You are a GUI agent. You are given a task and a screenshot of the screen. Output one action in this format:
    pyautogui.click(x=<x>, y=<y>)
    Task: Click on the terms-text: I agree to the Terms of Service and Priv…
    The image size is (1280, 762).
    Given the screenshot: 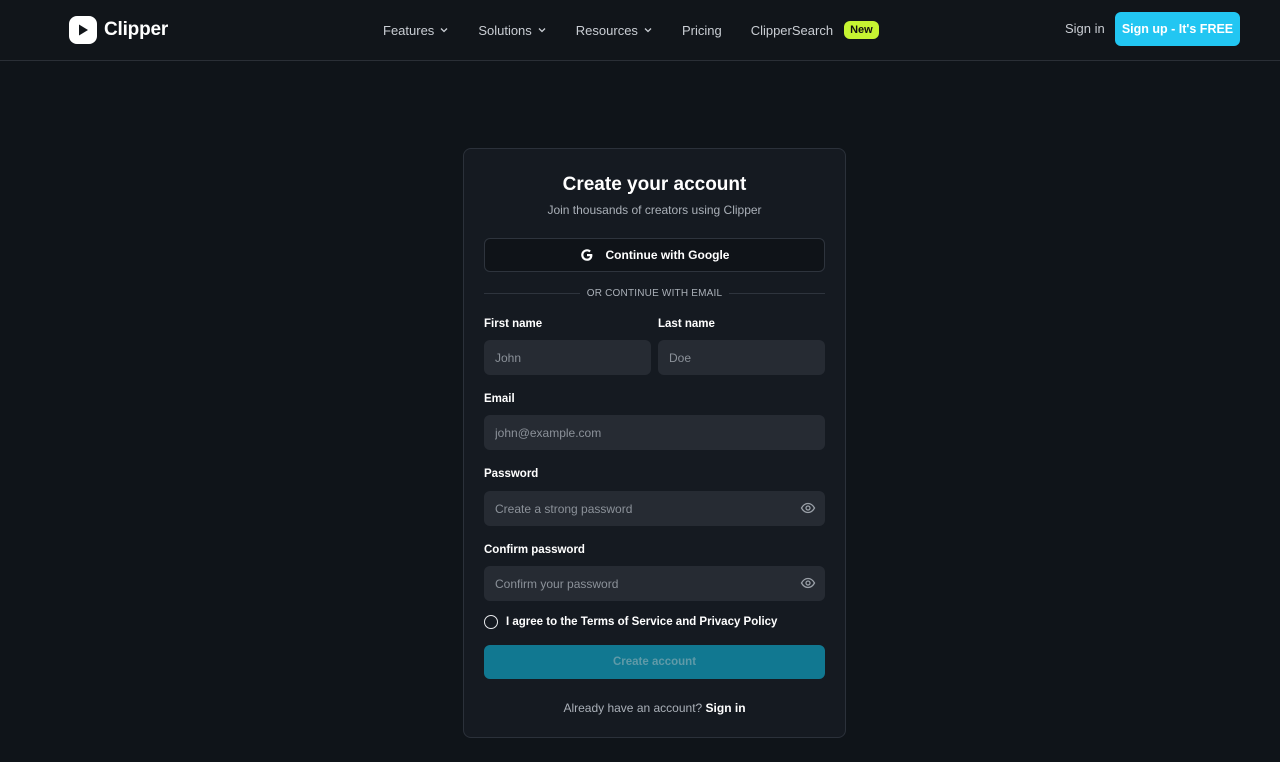 What is the action you would take?
    pyautogui.click(x=642, y=622)
    